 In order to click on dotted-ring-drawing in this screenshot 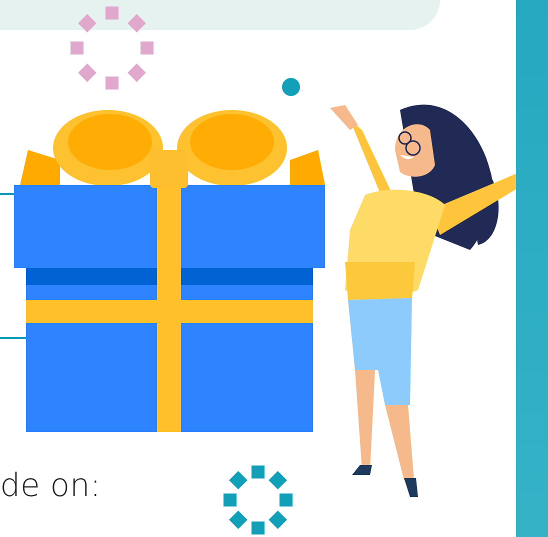, I will do `click(258, 500)`.